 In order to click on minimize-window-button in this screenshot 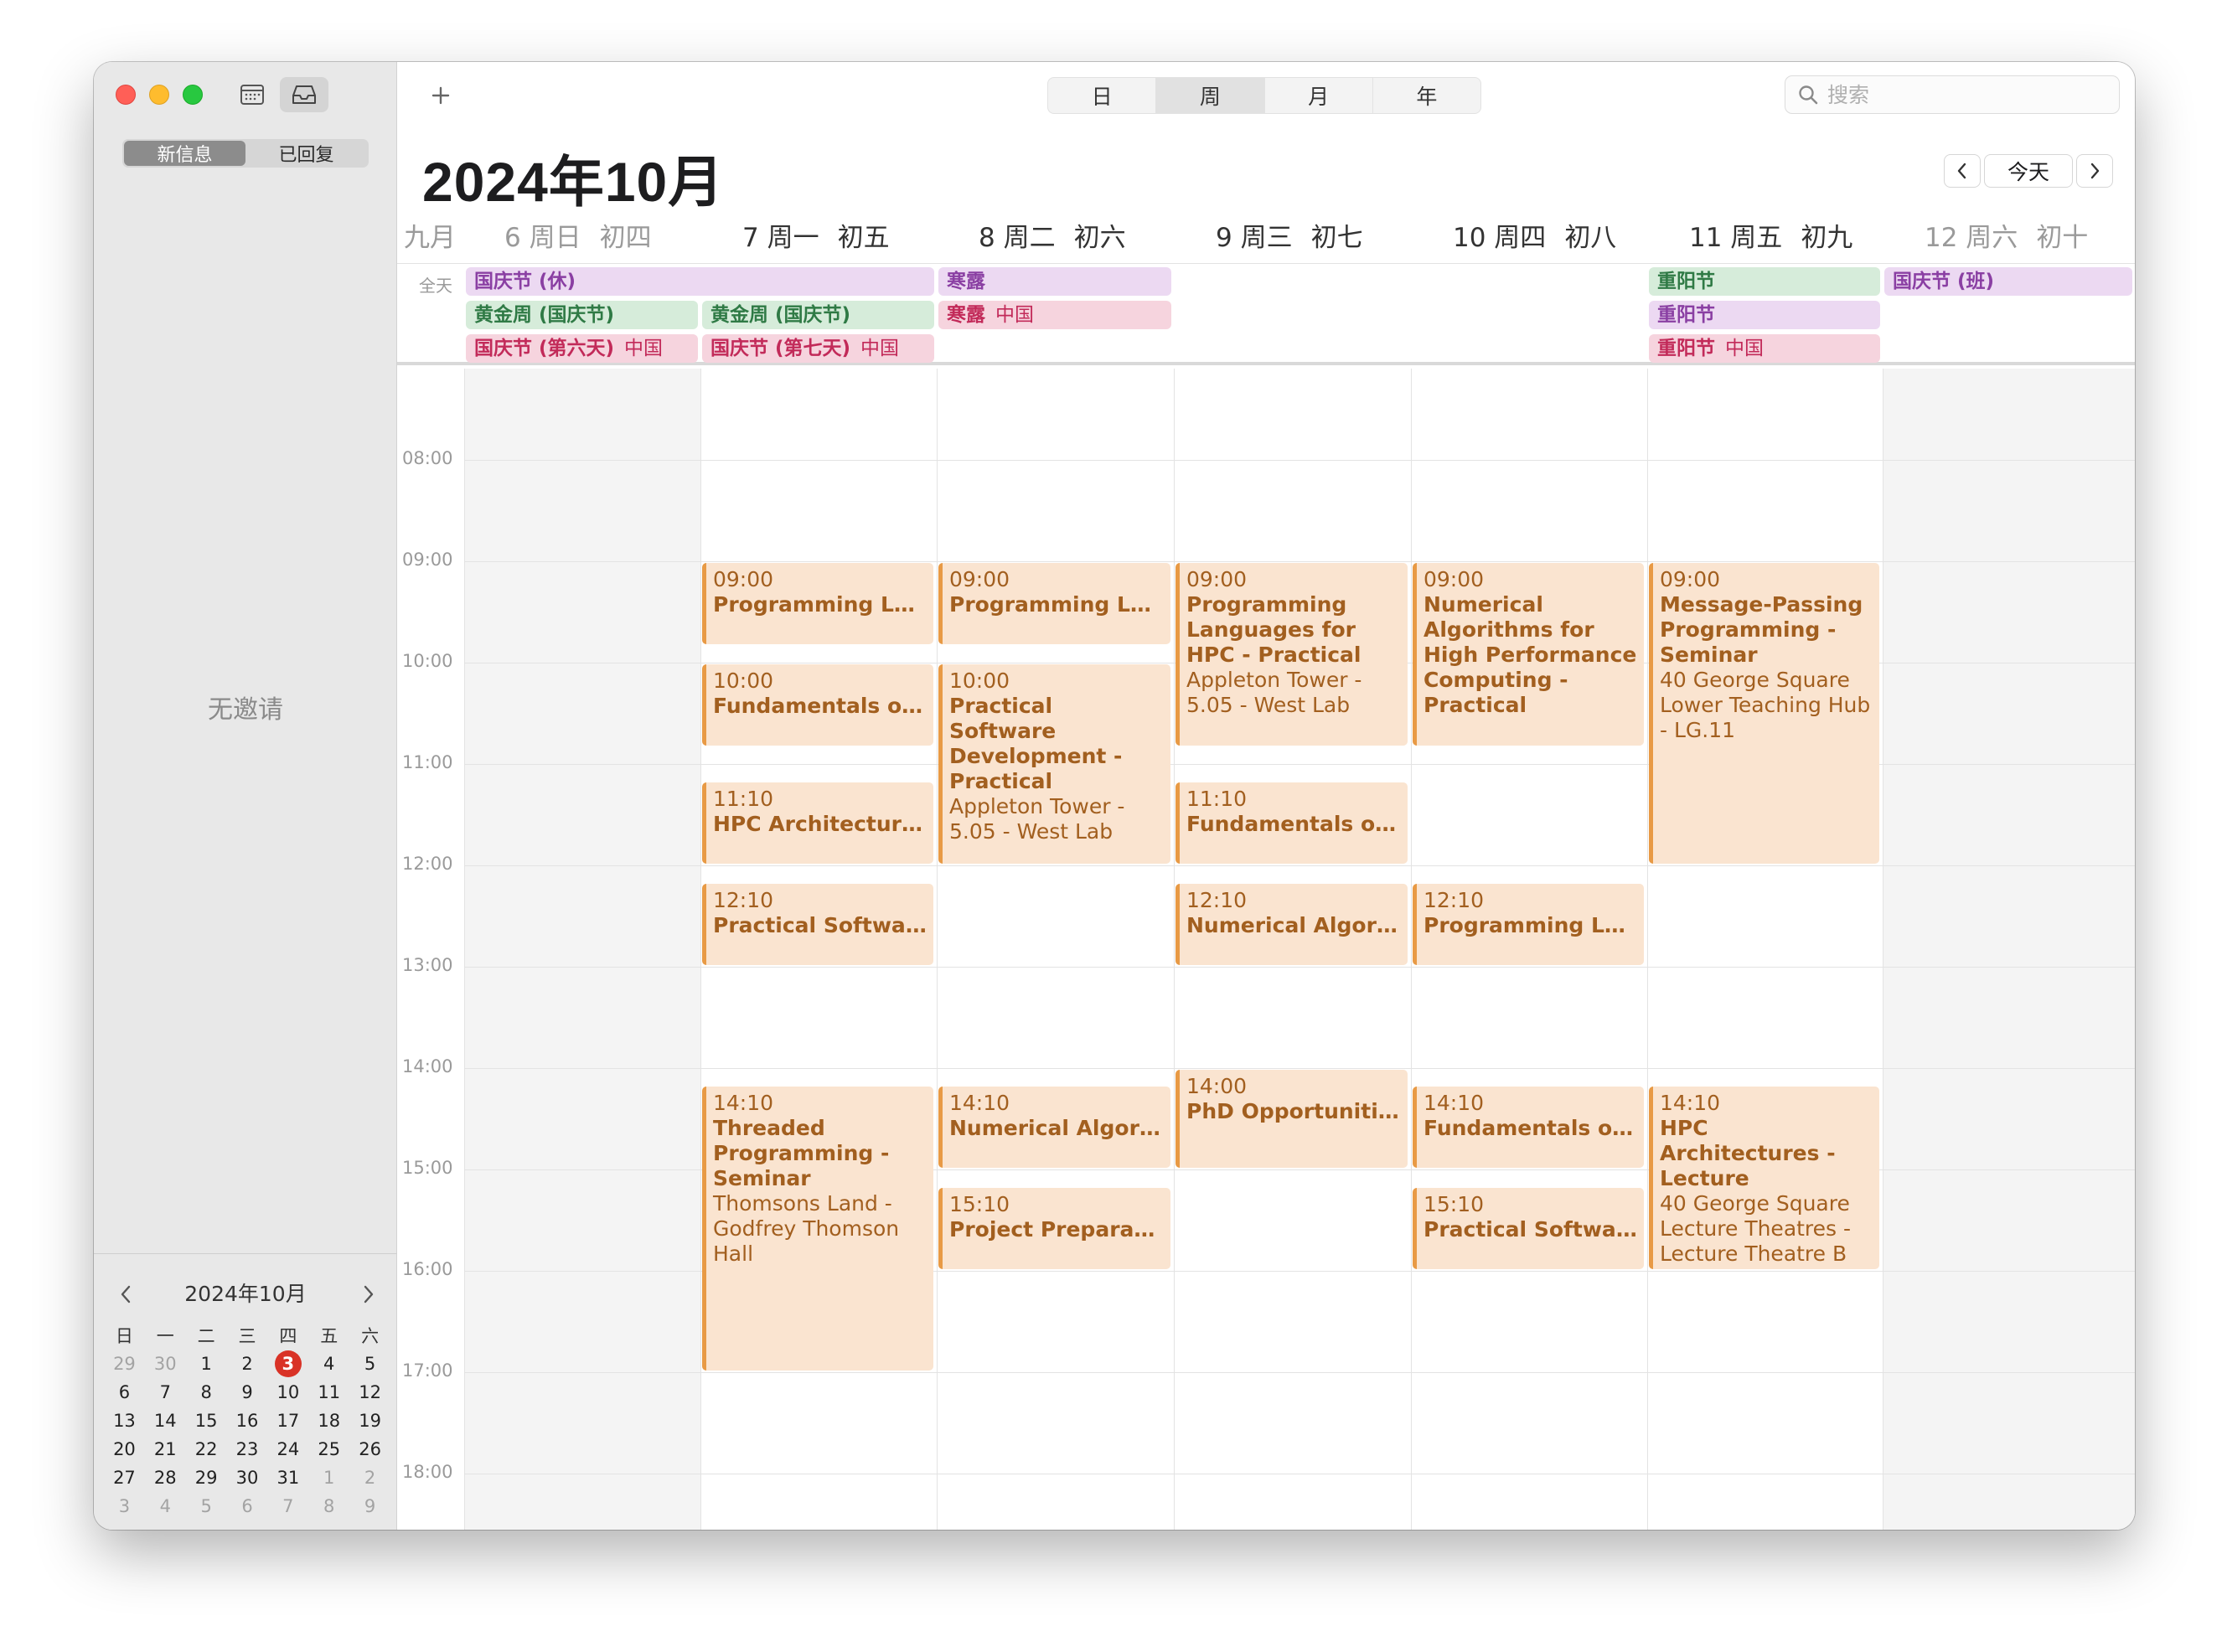, I will do `click(159, 95)`.